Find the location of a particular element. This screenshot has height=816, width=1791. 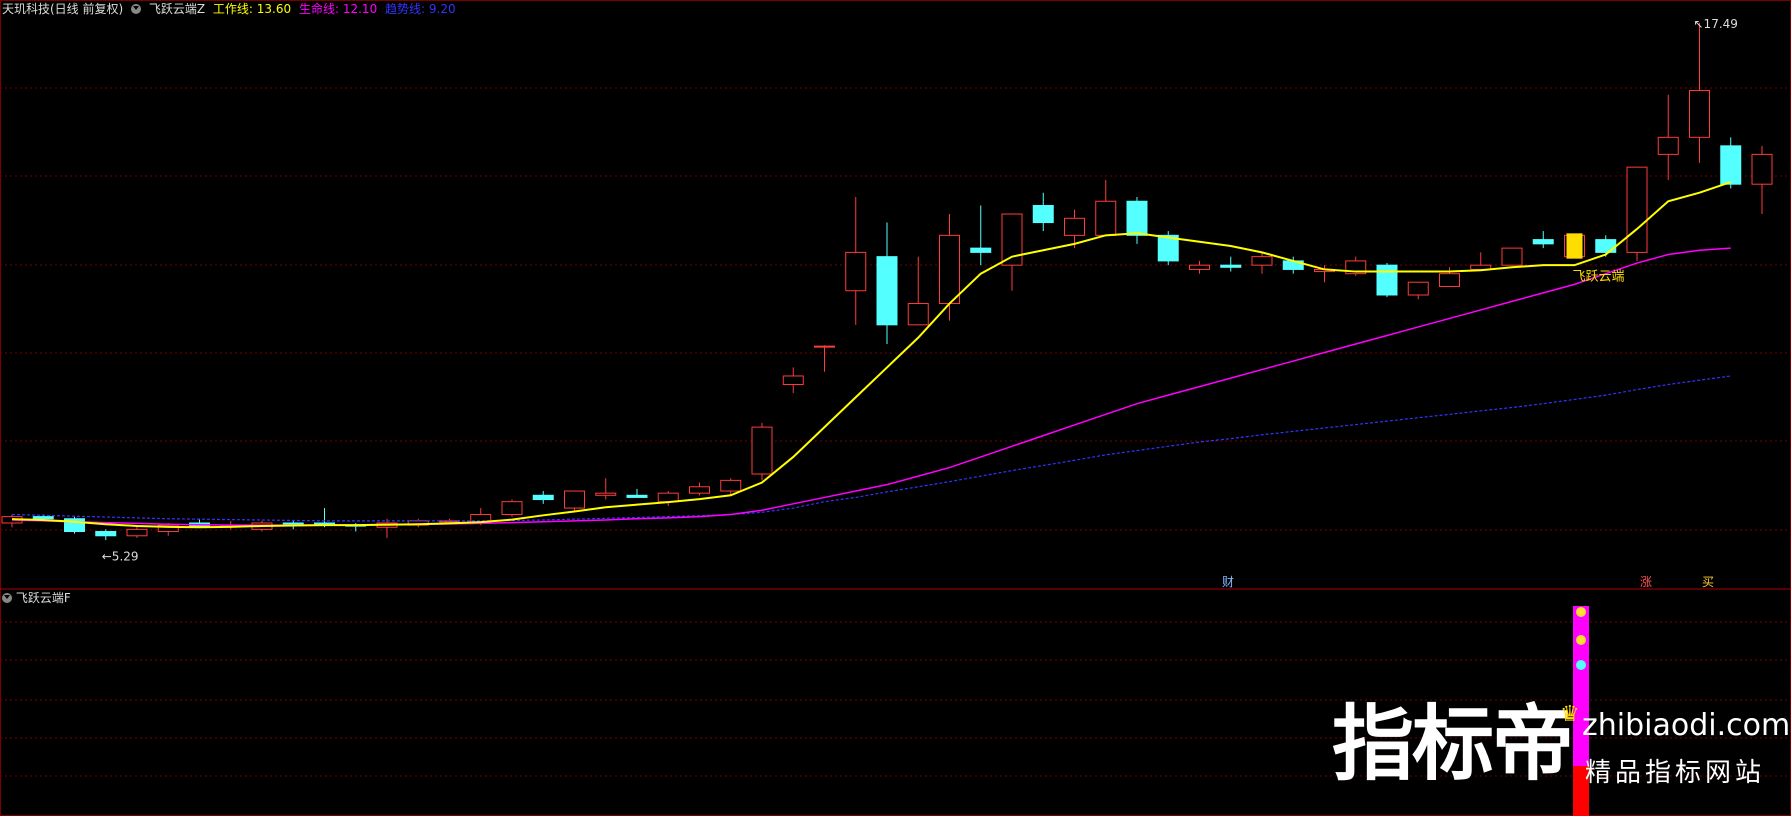

sub-indicator-menu-icon is located at coordinates (7, 598).